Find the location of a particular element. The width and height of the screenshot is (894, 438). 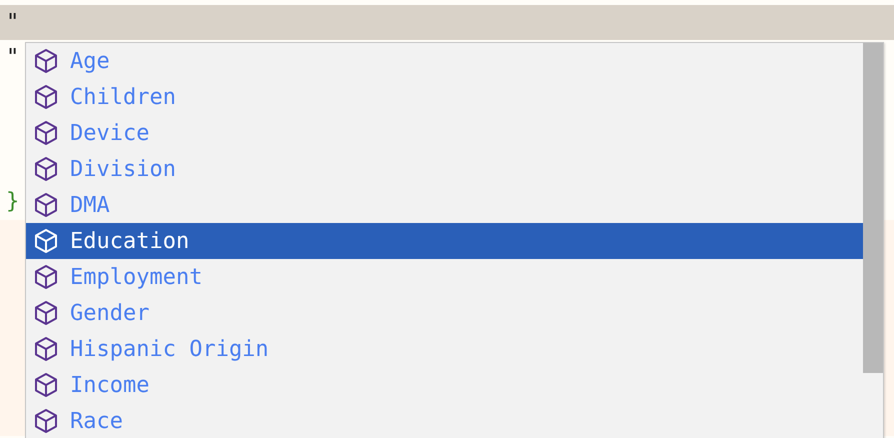

suggestion-item: Gender is located at coordinates (444, 313).